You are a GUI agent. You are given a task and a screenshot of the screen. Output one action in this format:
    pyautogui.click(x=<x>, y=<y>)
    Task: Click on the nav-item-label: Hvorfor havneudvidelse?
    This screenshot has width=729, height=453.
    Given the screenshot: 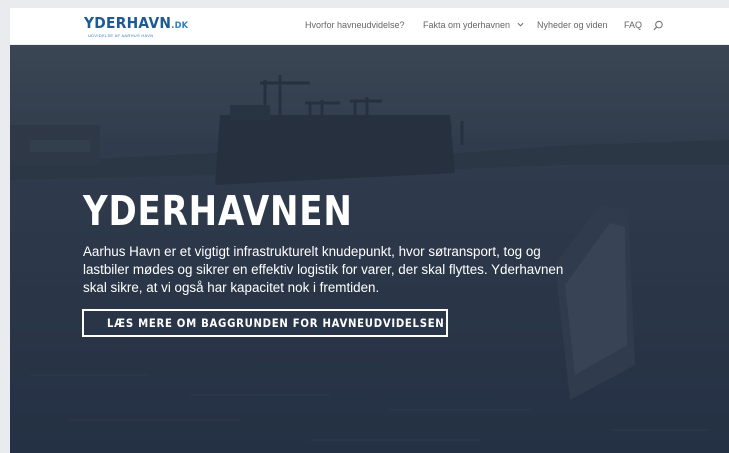 What is the action you would take?
    pyautogui.click(x=355, y=25)
    